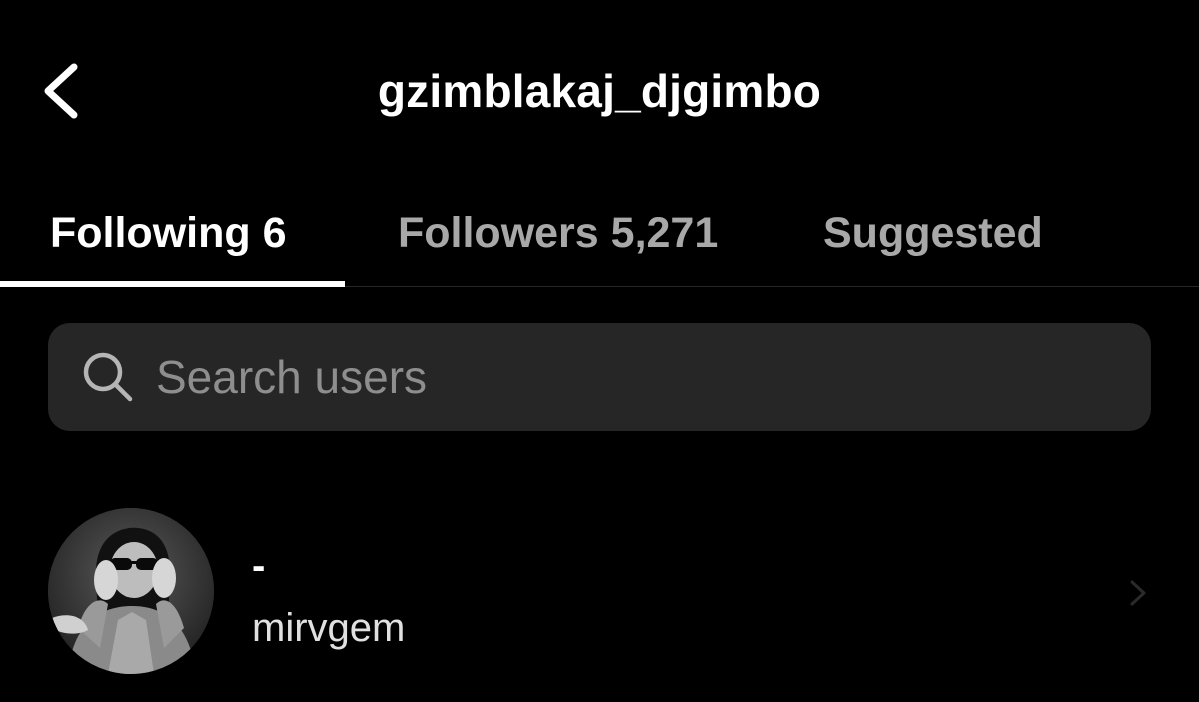 This screenshot has height=702, width=1199. I want to click on search-bar, so click(599, 377).